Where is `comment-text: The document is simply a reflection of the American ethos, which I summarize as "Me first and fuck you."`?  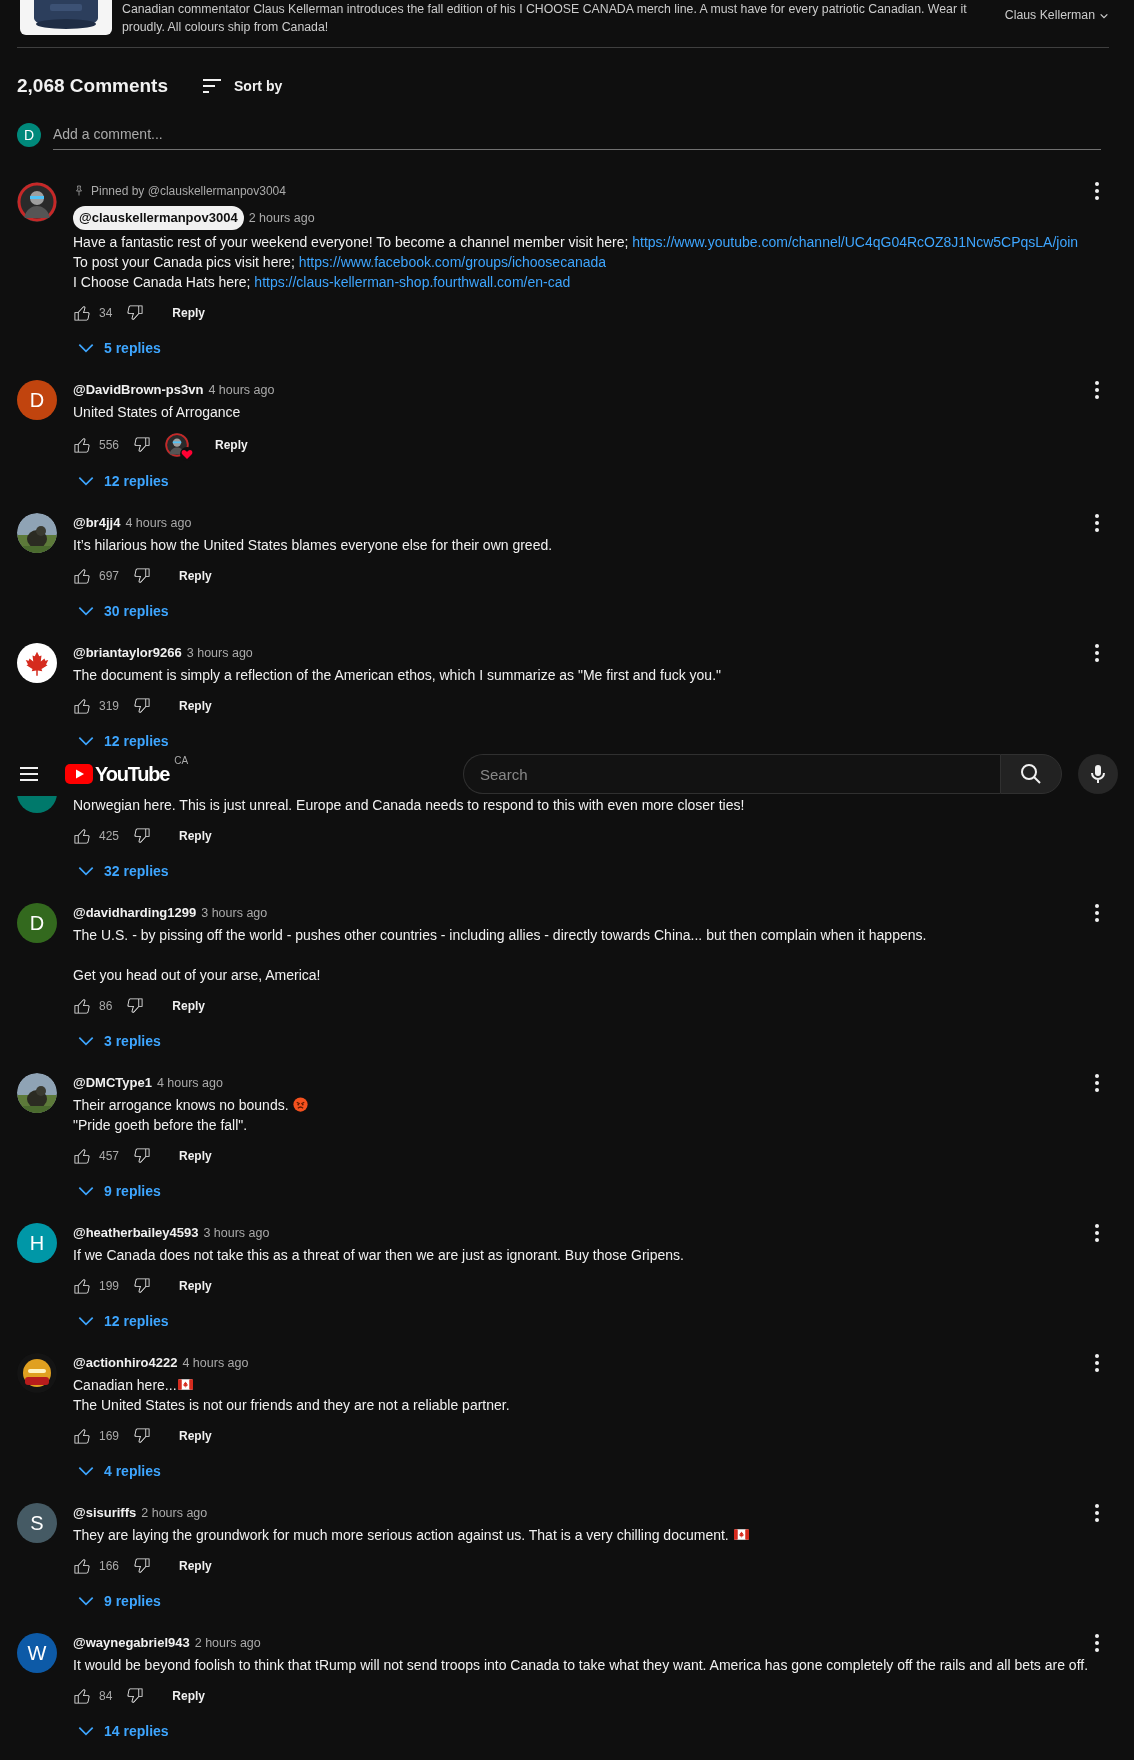 comment-text: The document is simply a reflection of the American ethos, which I summarize as "Me first and fuck you." is located at coordinates (397, 675).